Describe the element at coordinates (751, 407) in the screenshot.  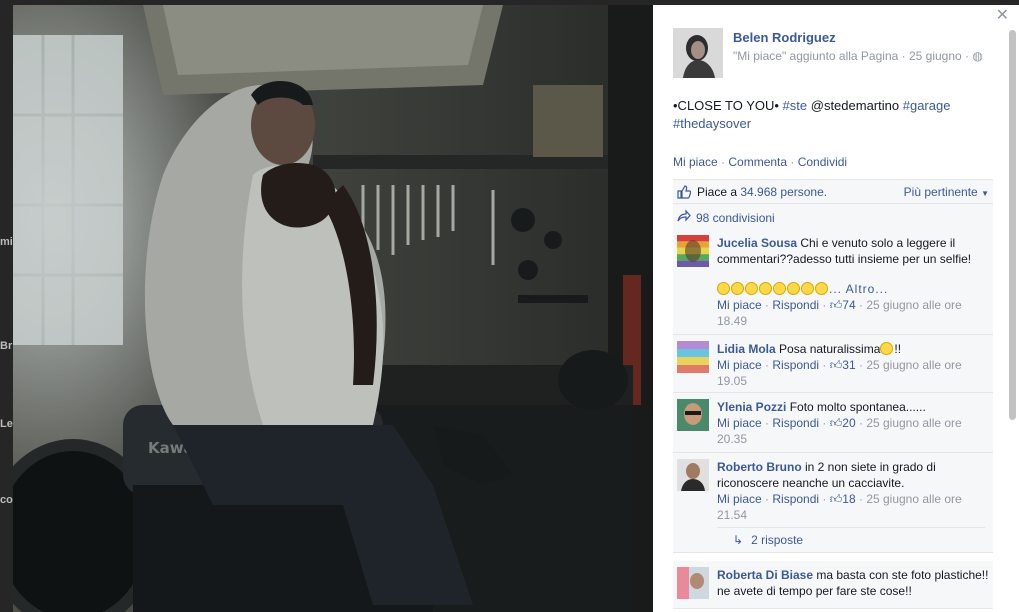
I see `commenter-name: Ylenia Pozzi` at that location.